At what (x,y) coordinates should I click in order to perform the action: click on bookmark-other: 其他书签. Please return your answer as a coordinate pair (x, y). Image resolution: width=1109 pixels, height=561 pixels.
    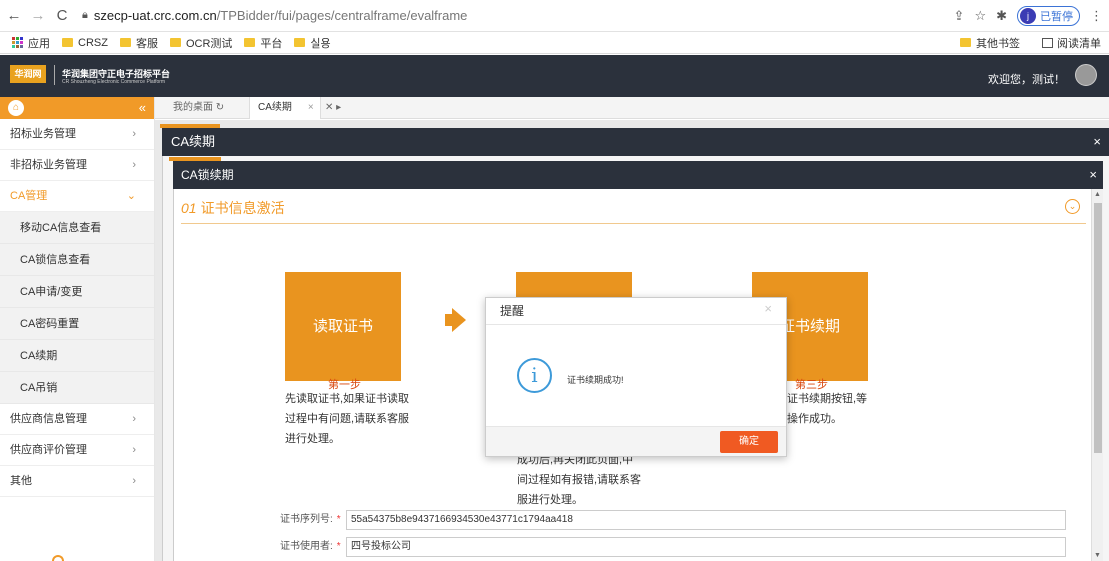
    Looking at the image, I should click on (990, 43).